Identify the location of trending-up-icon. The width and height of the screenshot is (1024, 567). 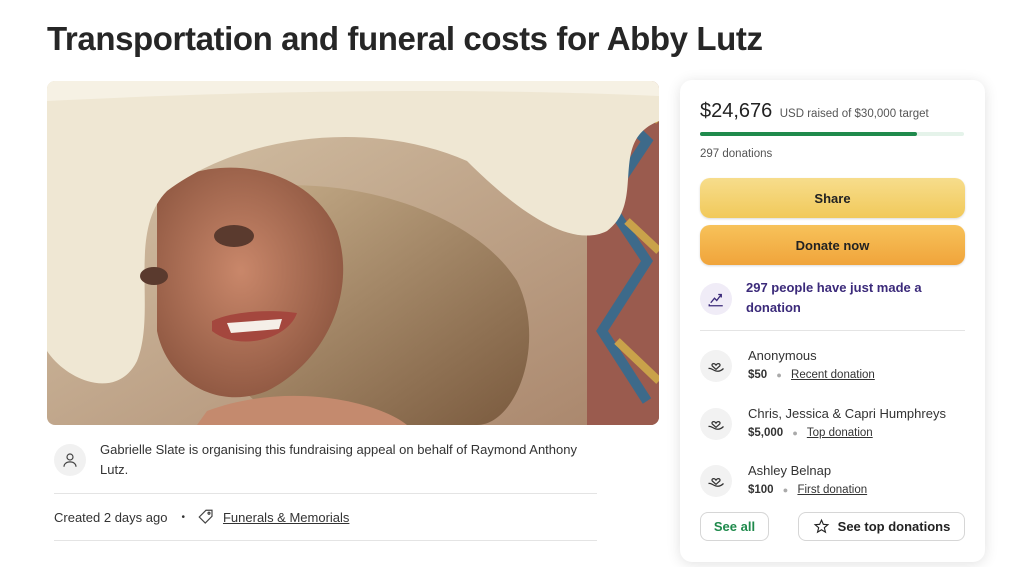
(716, 299).